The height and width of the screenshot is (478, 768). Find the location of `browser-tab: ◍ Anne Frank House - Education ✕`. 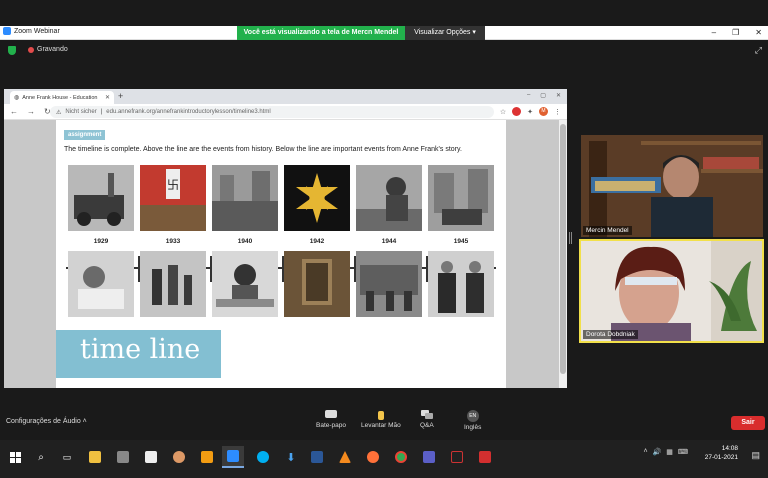

browser-tab: ◍ Anne Frank House - Education ✕ is located at coordinates (62, 97).